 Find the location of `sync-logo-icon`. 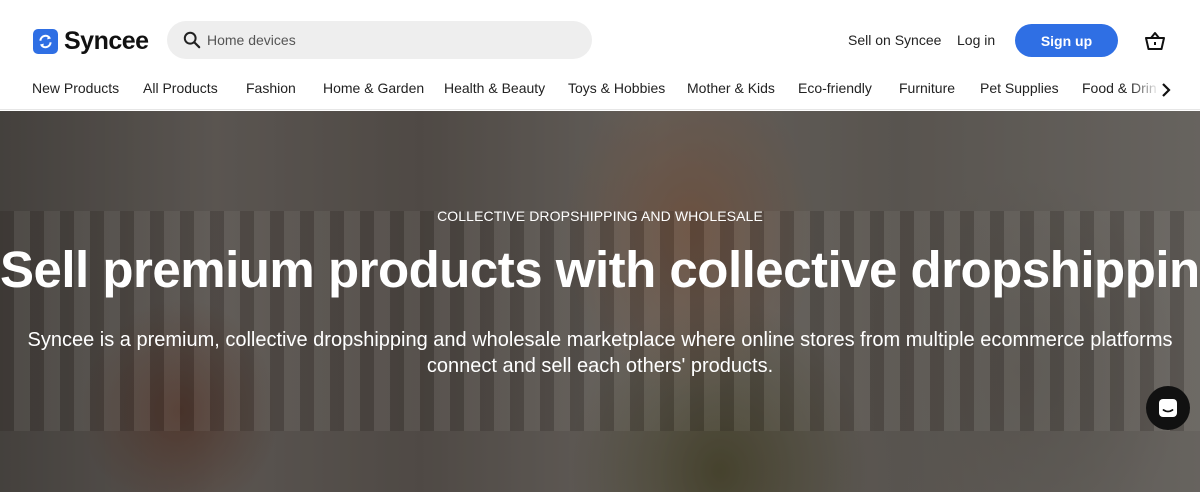

sync-logo-icon is located at coordinates (45, 41).